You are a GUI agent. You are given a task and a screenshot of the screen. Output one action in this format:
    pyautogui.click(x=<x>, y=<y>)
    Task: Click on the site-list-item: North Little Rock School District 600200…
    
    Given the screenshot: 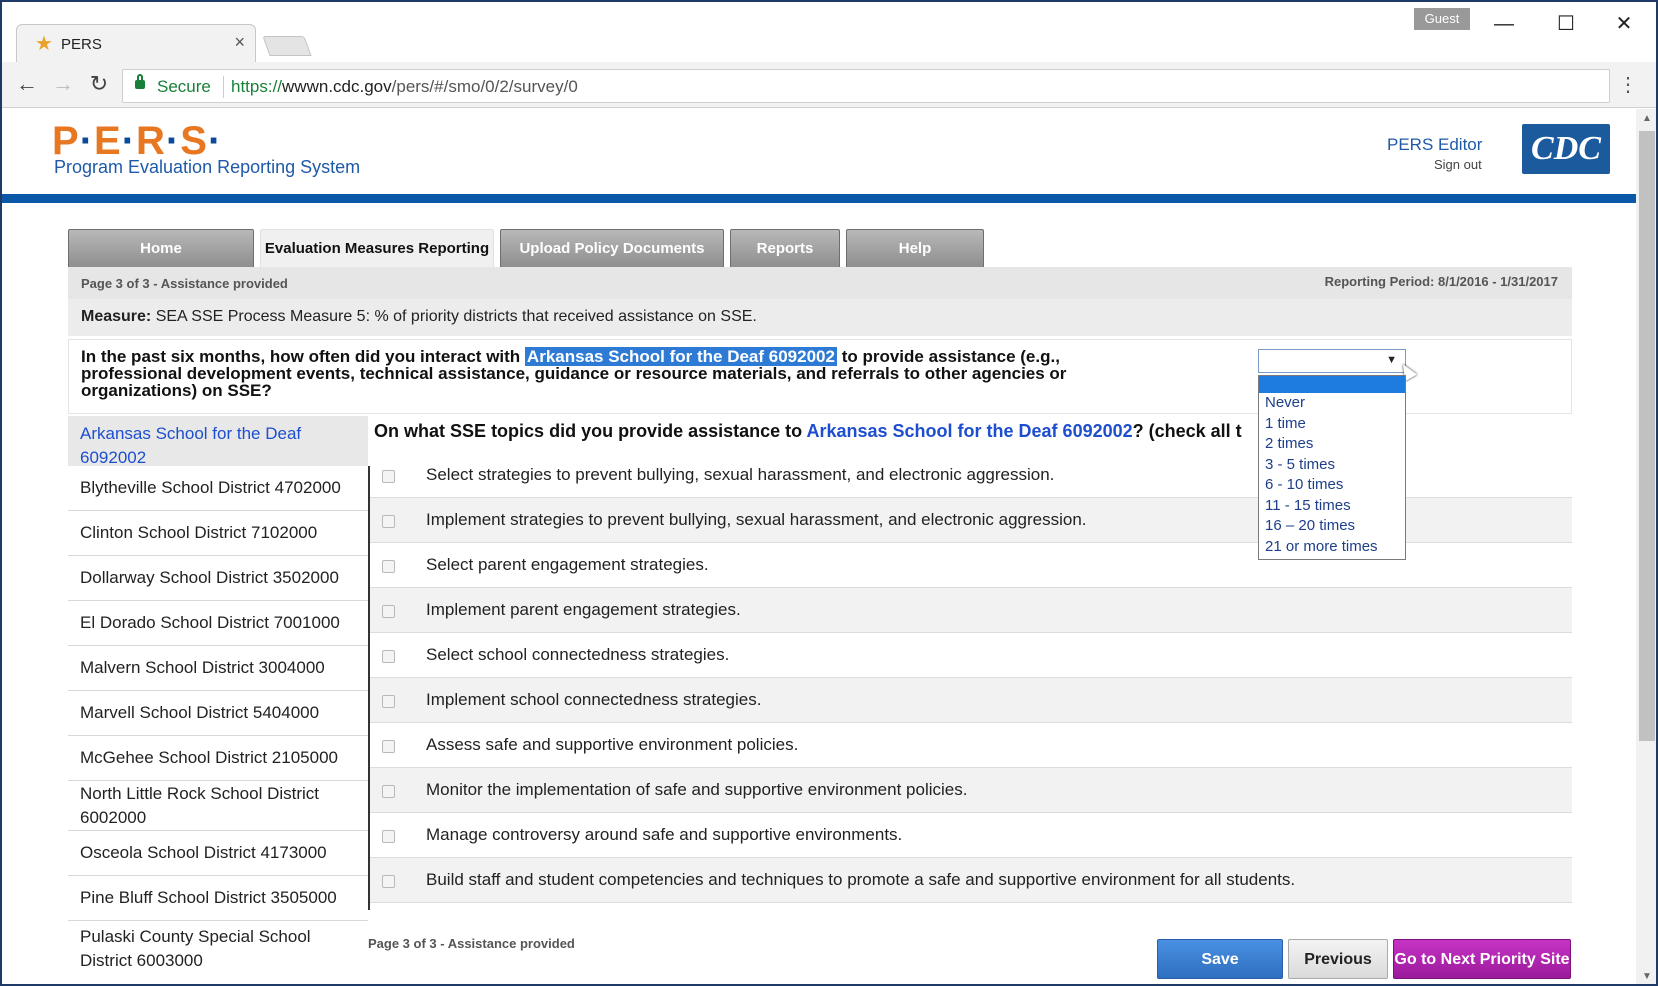 What is the action you would take?
    pyautogui.click(x=218, y=806)
    